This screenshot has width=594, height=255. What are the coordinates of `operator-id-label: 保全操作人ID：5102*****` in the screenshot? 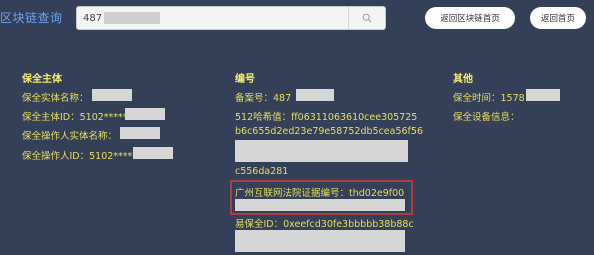 It's located at (80, 156).